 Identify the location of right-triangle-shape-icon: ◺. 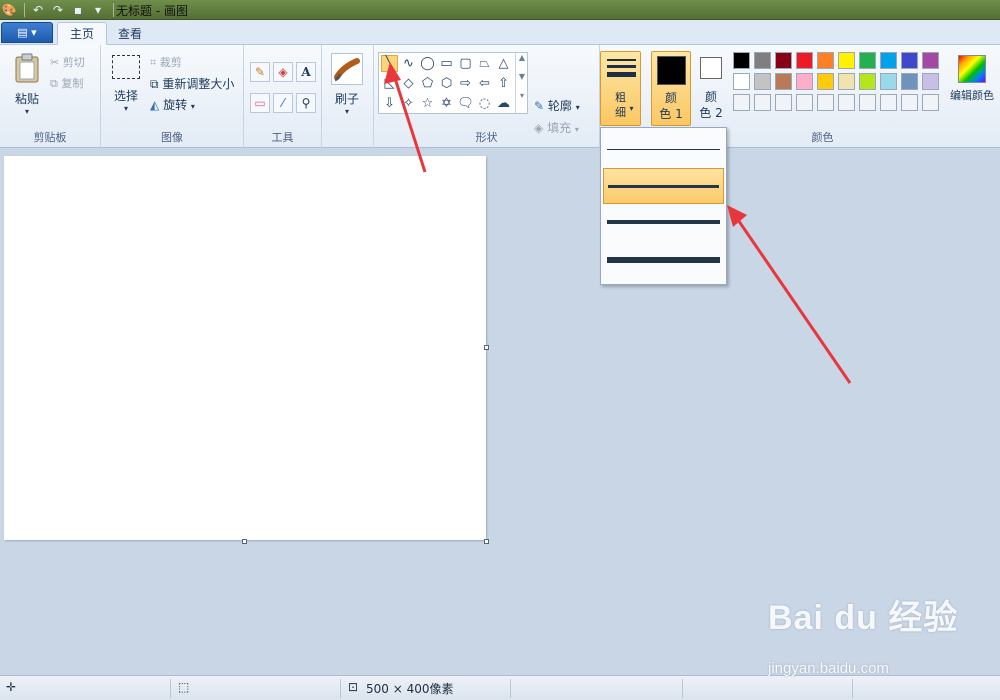
(389, 83).